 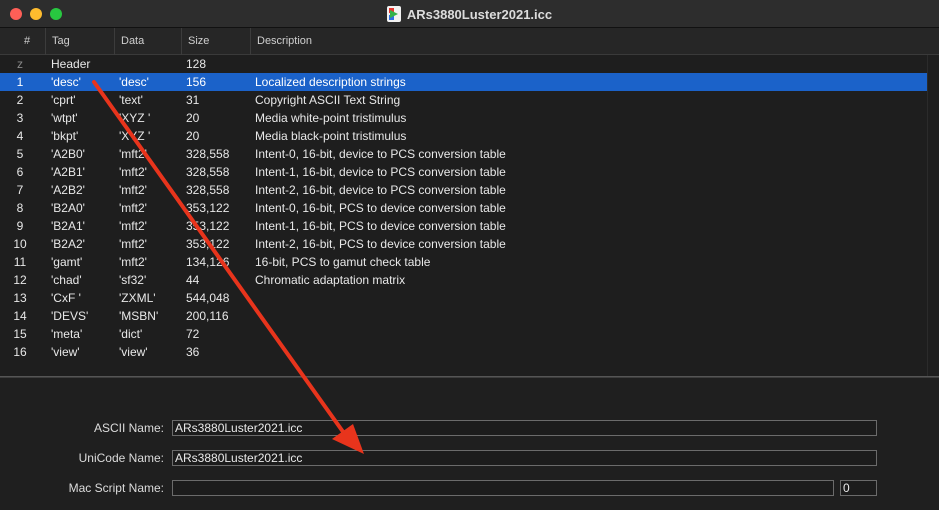 What do you see at coordinates (67, 334) in the screenshot?
I see `row-tag: 'meta'` at bounding box center [67, 334].